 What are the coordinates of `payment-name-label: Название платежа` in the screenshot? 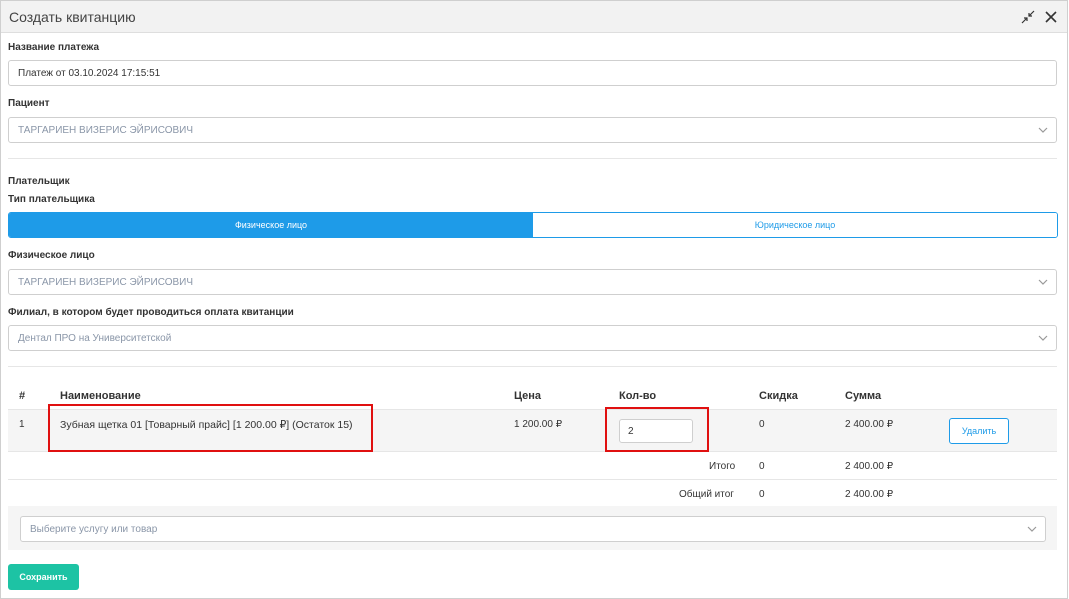 It's located at (54, 47).